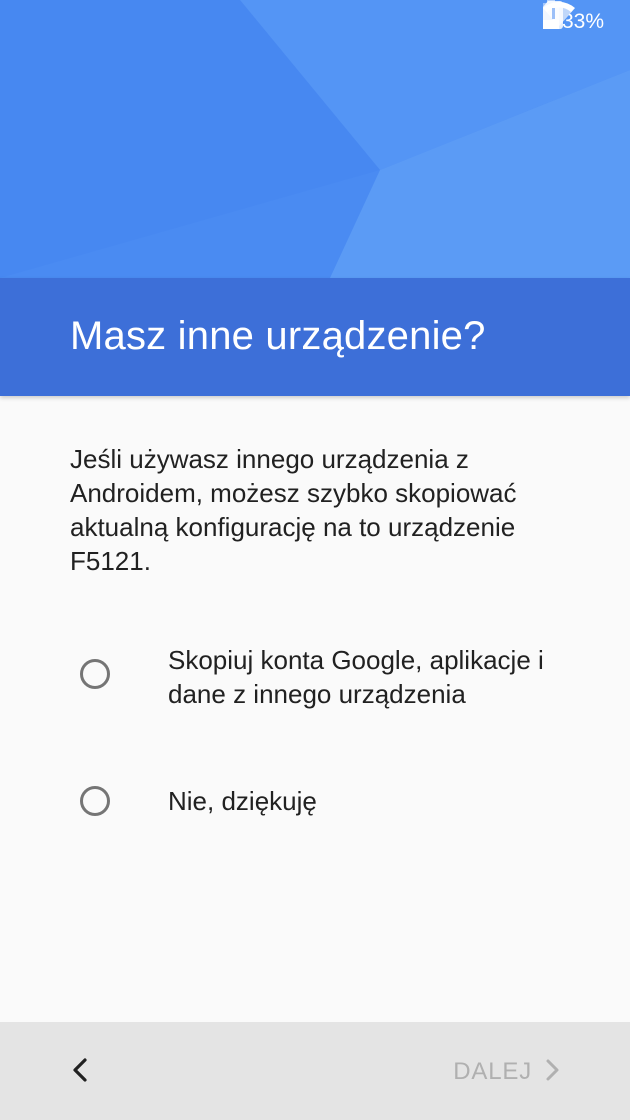  I want to click on radio-button-copy, so click(95, 674).